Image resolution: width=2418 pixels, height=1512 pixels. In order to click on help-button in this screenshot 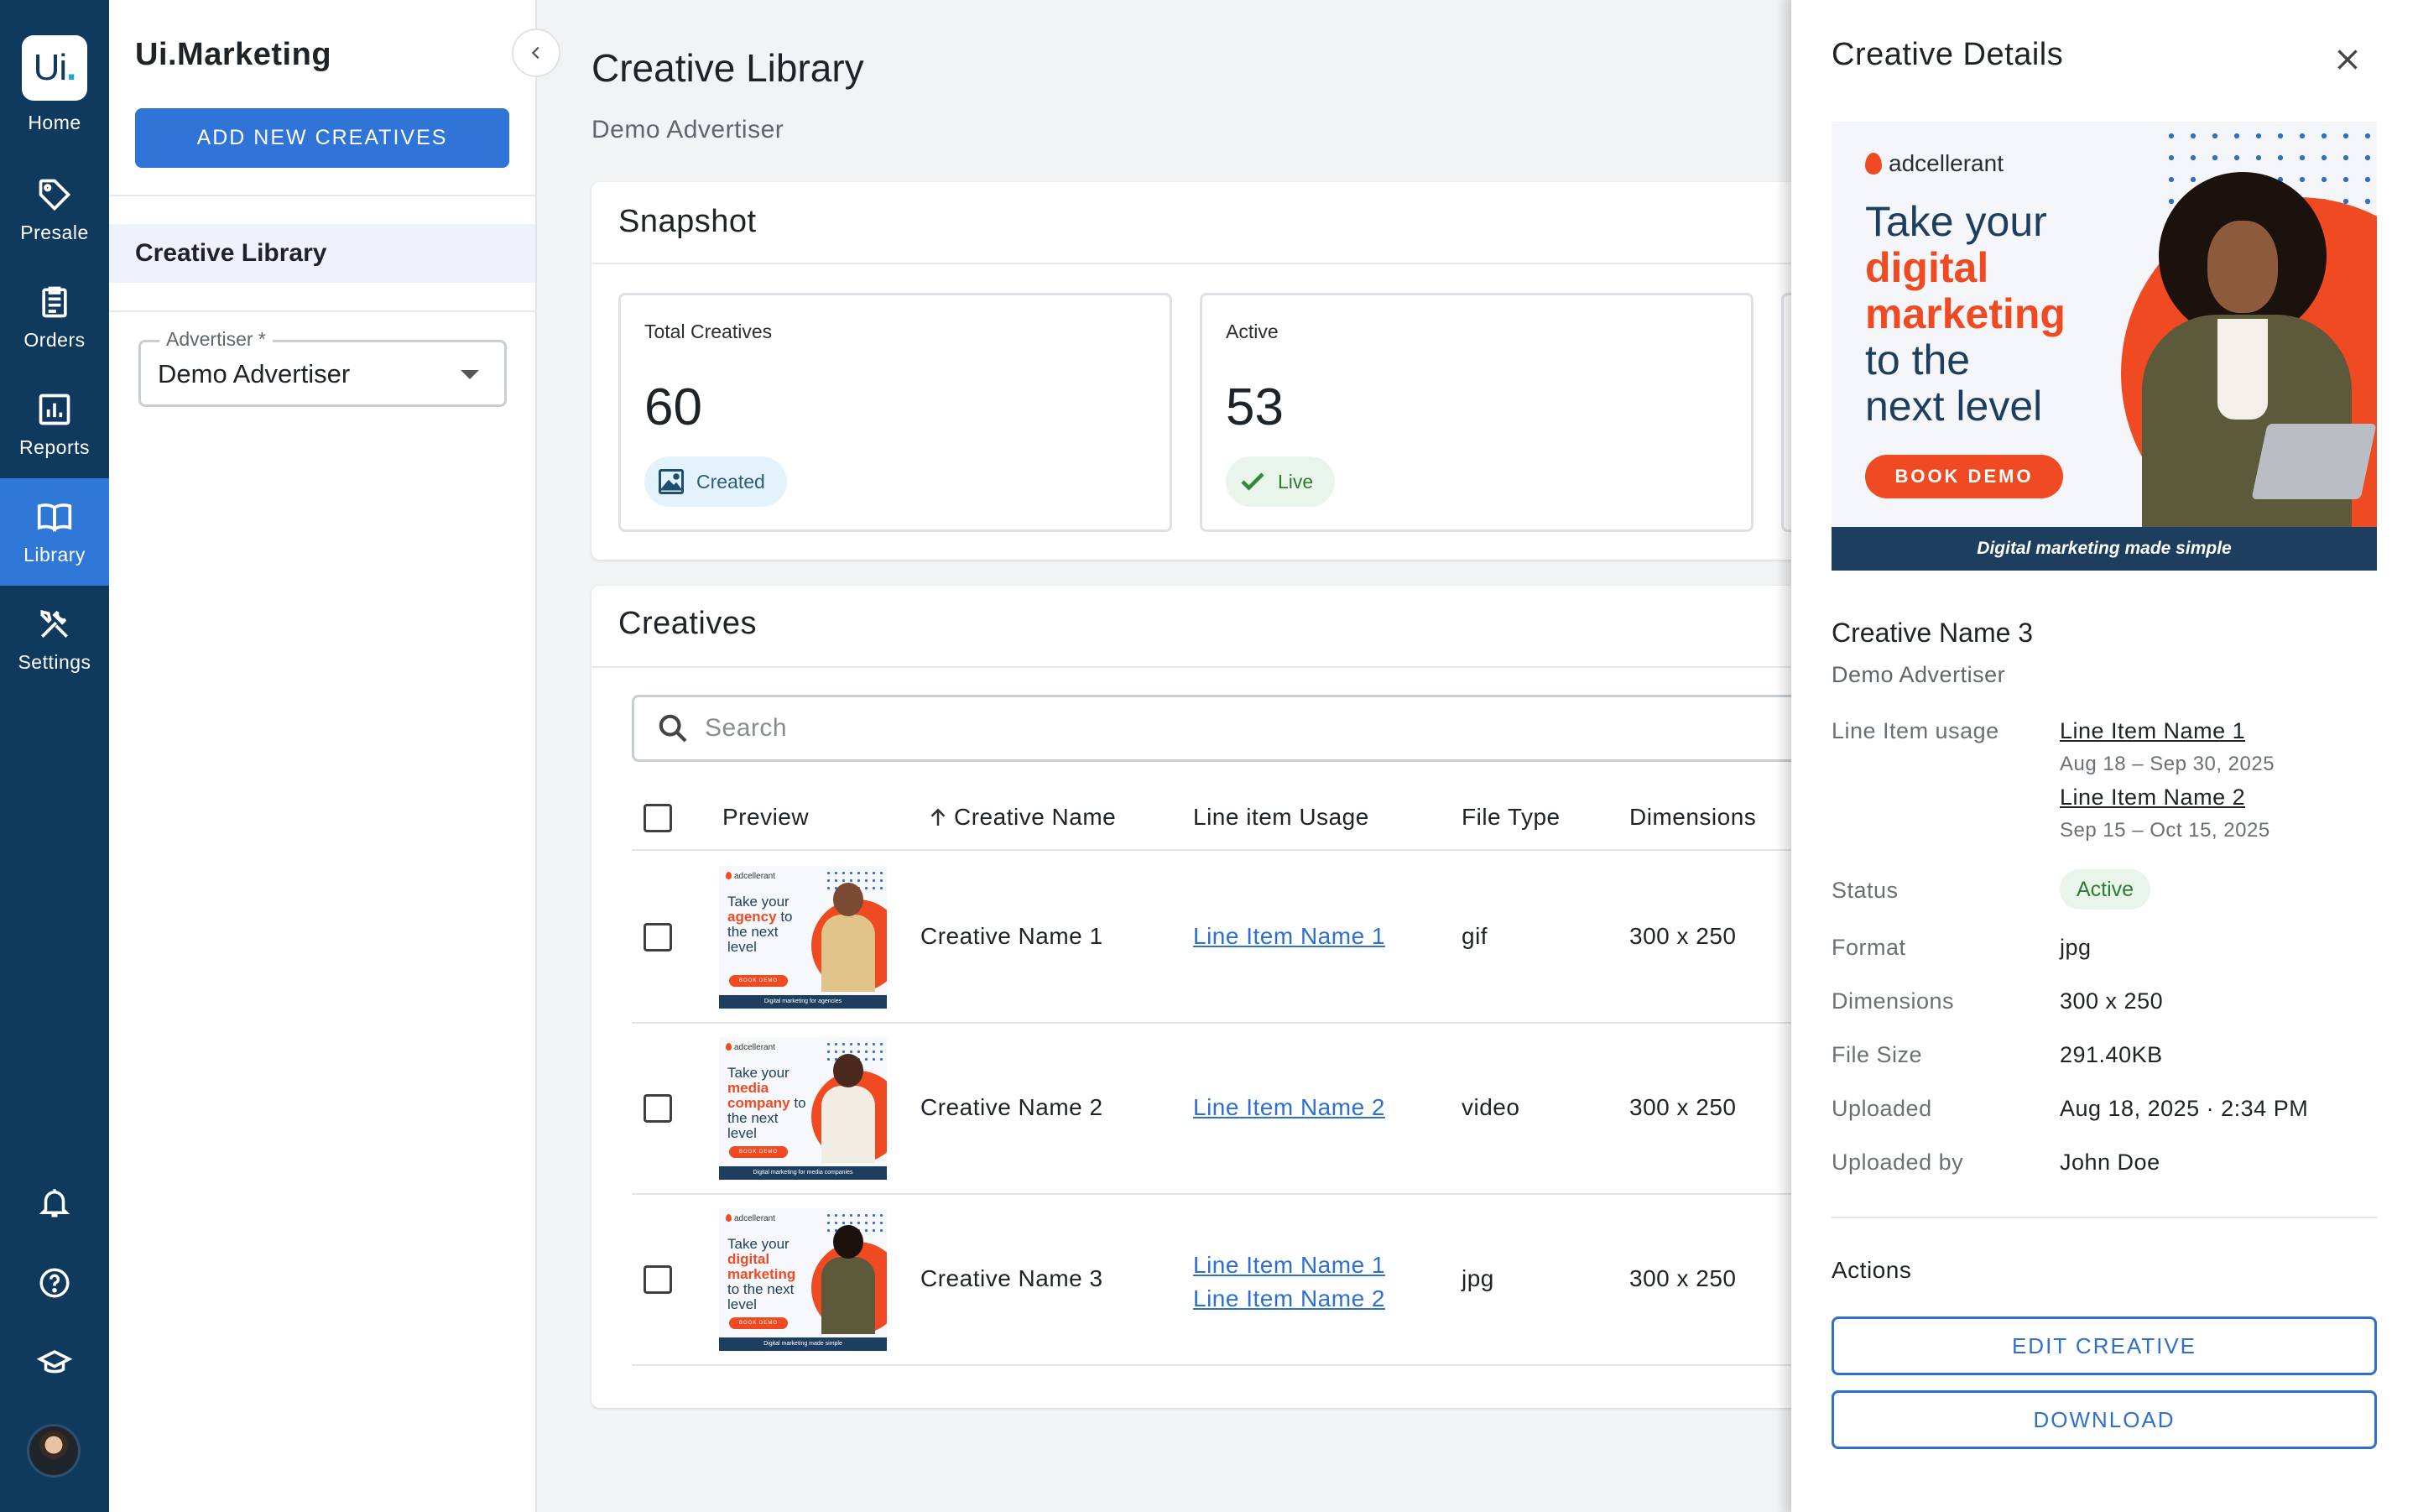, I will do `click(55, 1283)`.